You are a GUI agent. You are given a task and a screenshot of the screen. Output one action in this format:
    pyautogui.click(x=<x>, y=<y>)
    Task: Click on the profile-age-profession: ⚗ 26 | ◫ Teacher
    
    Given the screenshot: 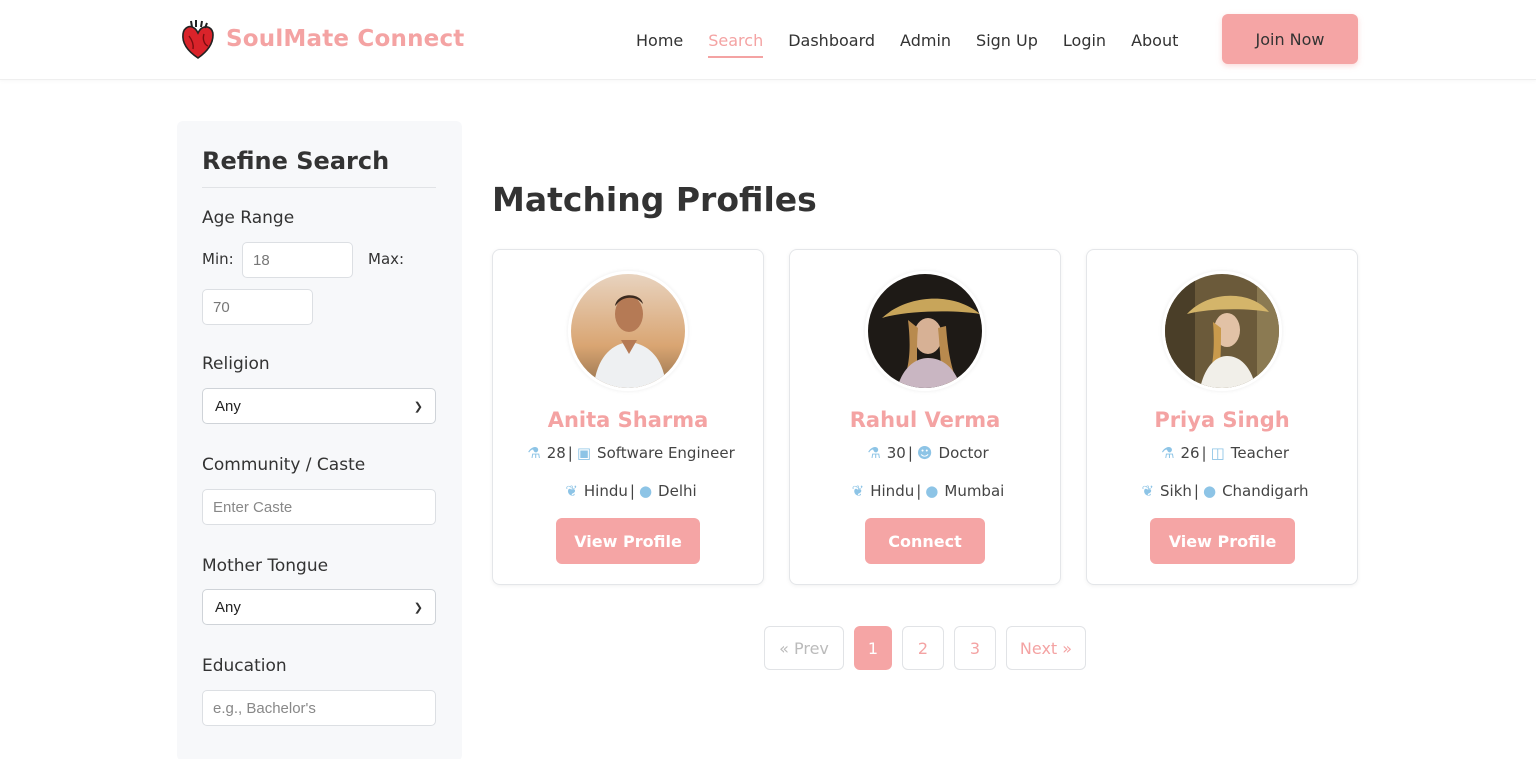 What is the action you would take?
    pyautogui.click(x=1222, y=453)
    